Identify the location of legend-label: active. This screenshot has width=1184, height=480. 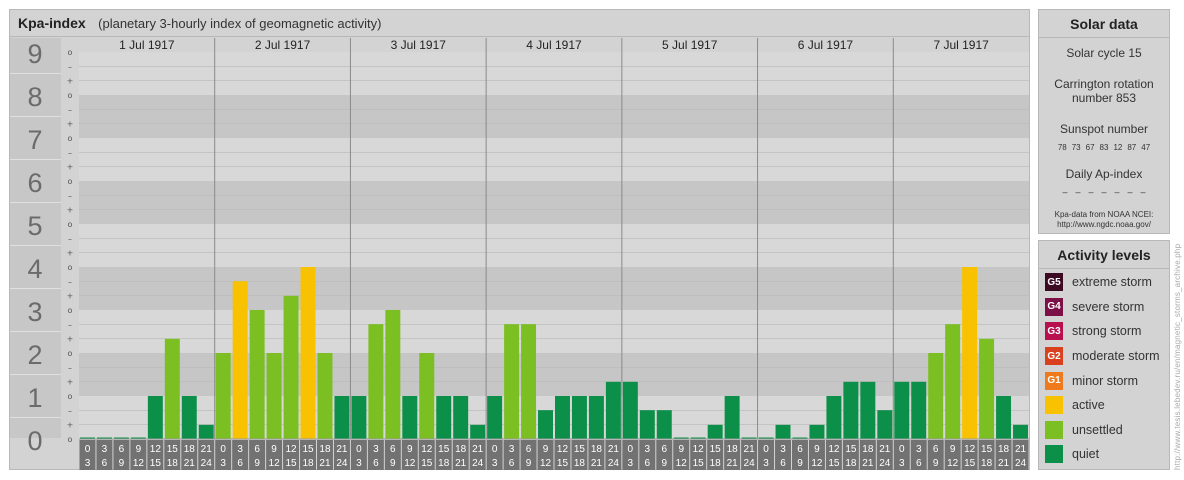
(1088, 405).